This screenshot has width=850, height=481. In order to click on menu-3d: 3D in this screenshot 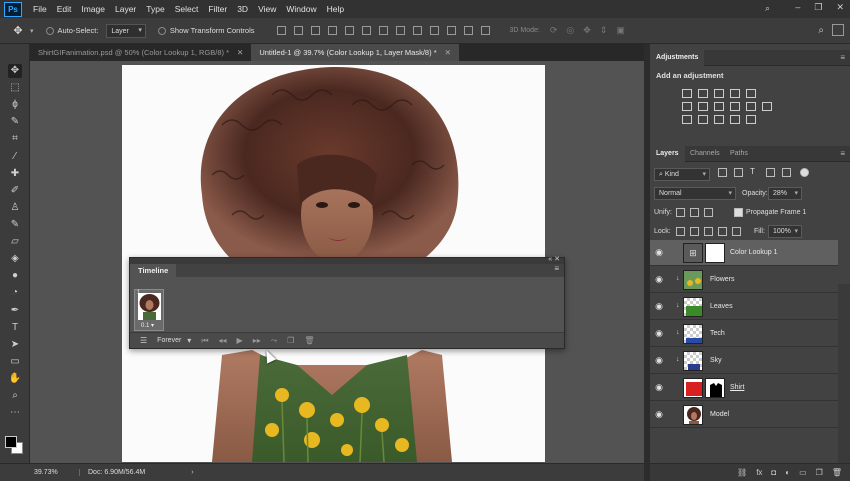, I will do `click(242, 9)`.